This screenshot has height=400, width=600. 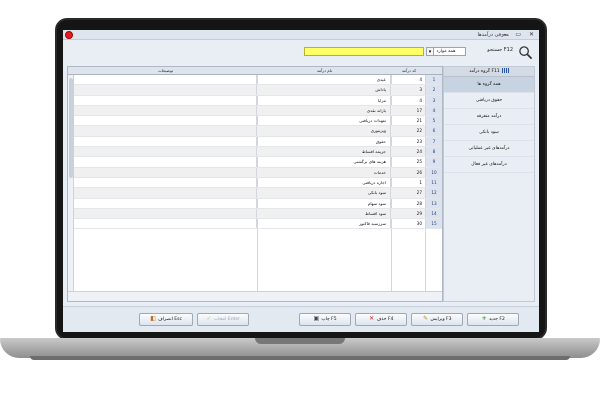 What do you see at coordinates (300, 341) in the screenshot?
I see `laptop-notch` at bounding box center [300, 341].